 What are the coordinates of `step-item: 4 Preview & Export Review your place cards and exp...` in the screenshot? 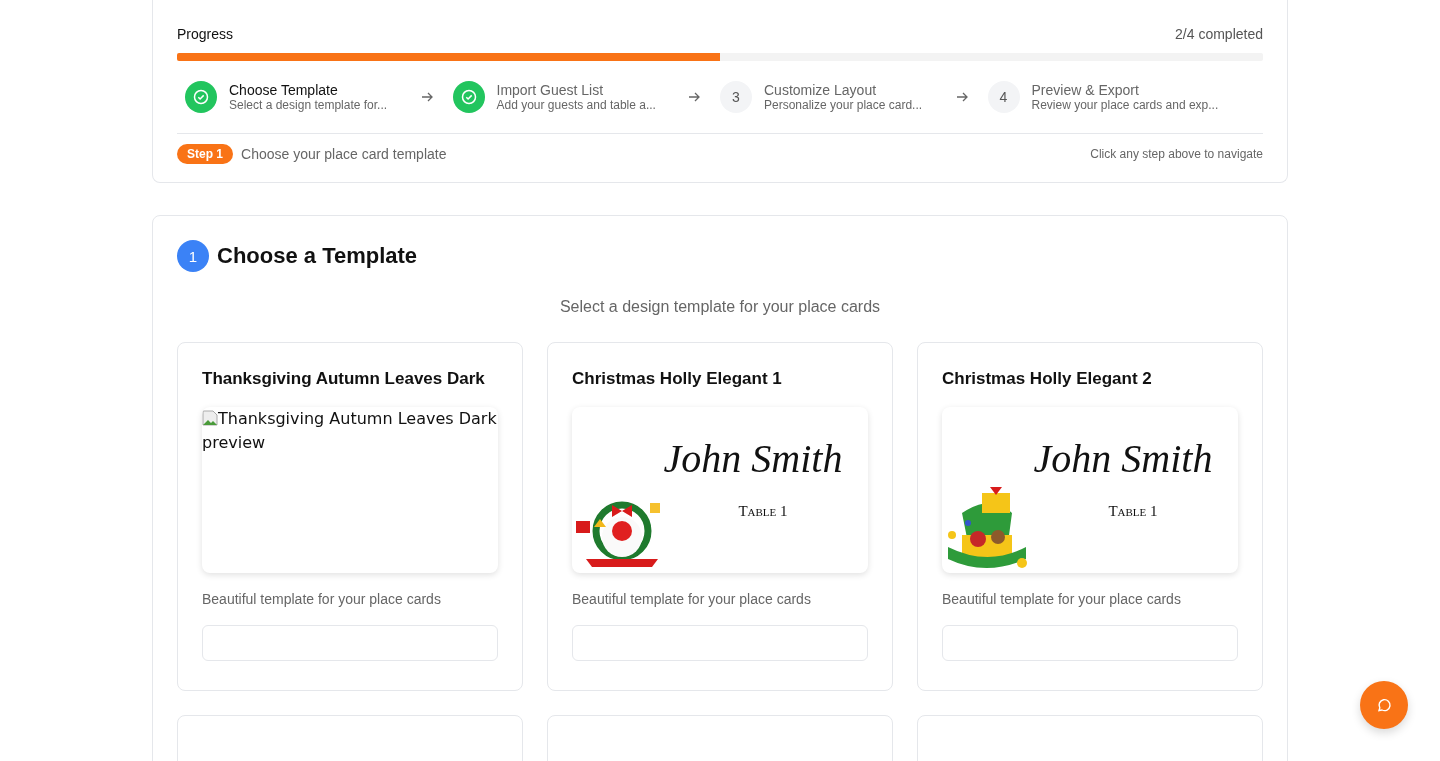 It's located at (1121, 97).